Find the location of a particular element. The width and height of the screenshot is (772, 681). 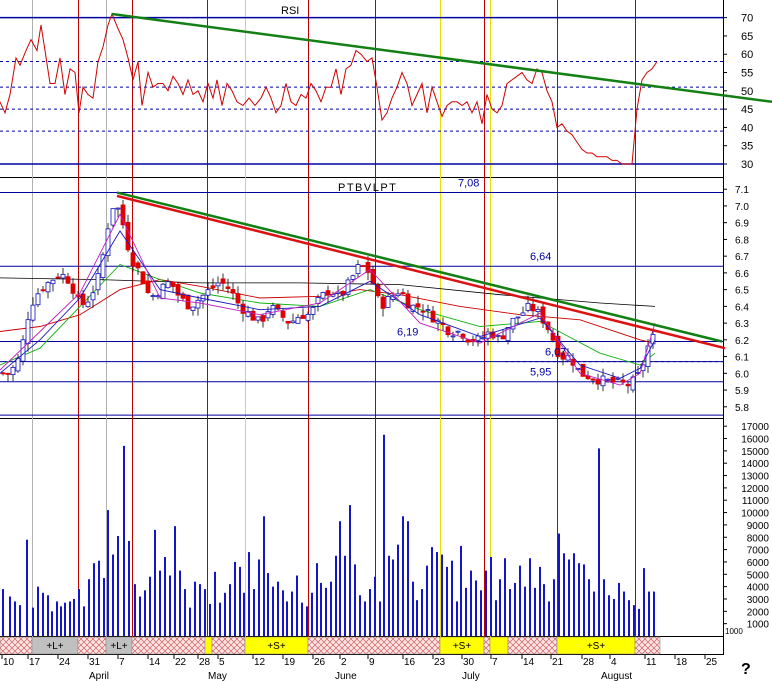

price-level-label: 5,95 is located at coordinates (540, 373).